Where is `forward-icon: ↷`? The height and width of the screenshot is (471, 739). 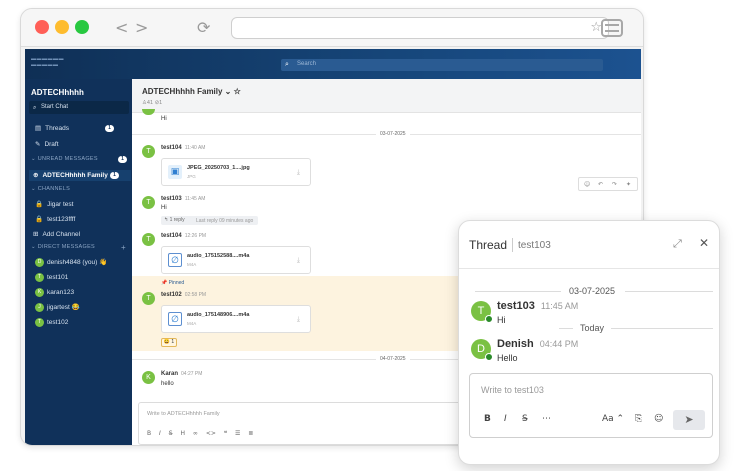 forward-icon: ↷ is located at coordinates (614, 184).